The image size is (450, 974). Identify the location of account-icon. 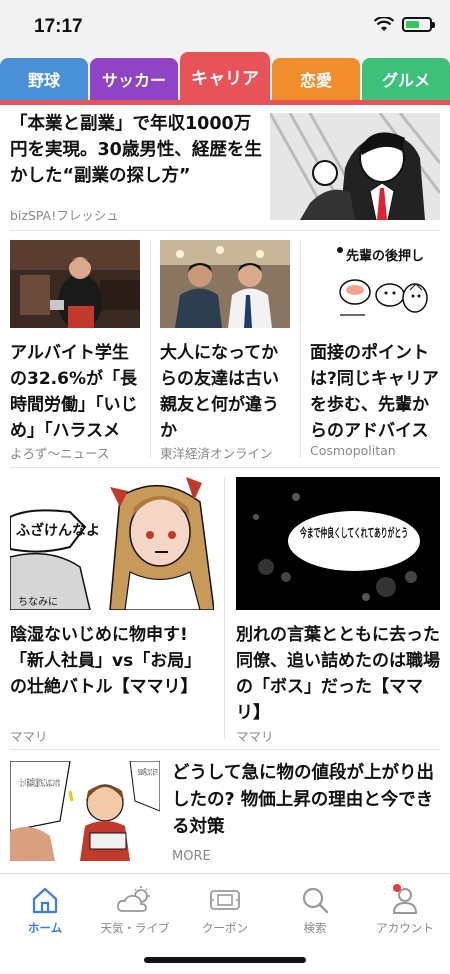
(405, 900).